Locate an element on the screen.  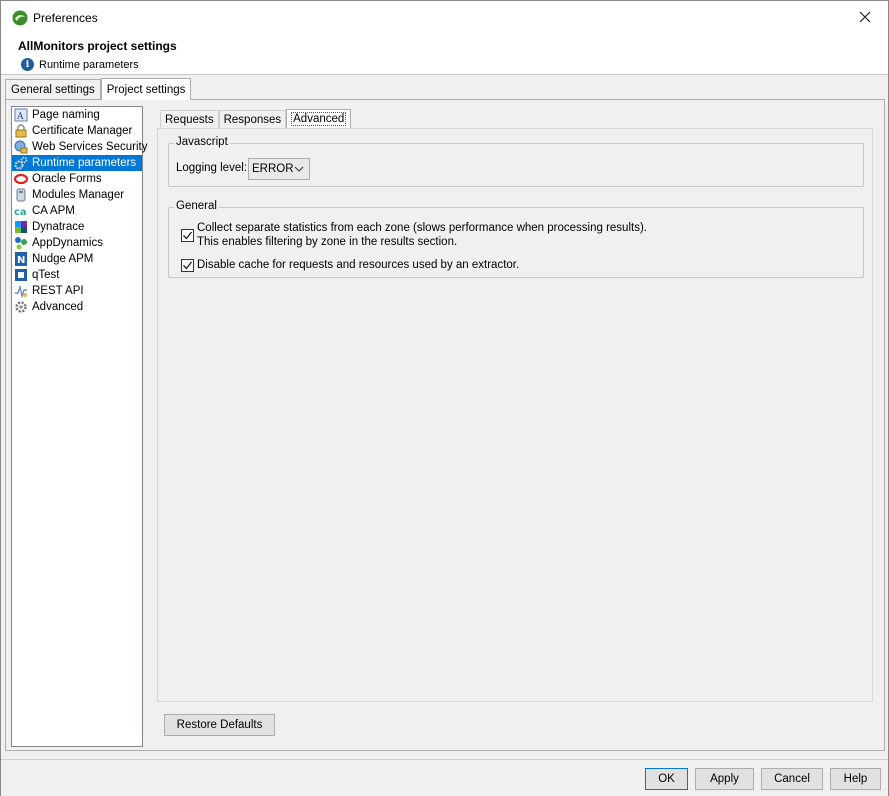
dynatrace-icon is located at coordinates (21, 227).